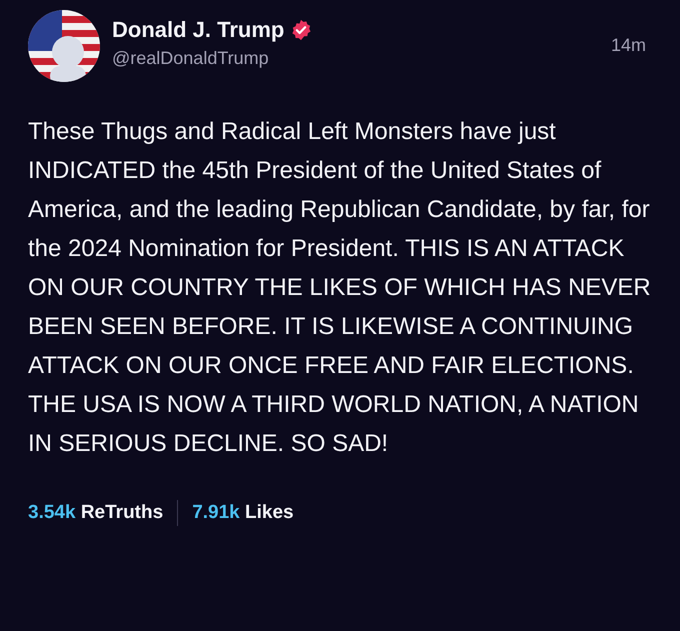 Image resolution: width=680 pixels, height=631 pixels. Describe the element at coordinates (243, 513) in the screenshot. I see `stat-link: 7.91k Likes` at that location.